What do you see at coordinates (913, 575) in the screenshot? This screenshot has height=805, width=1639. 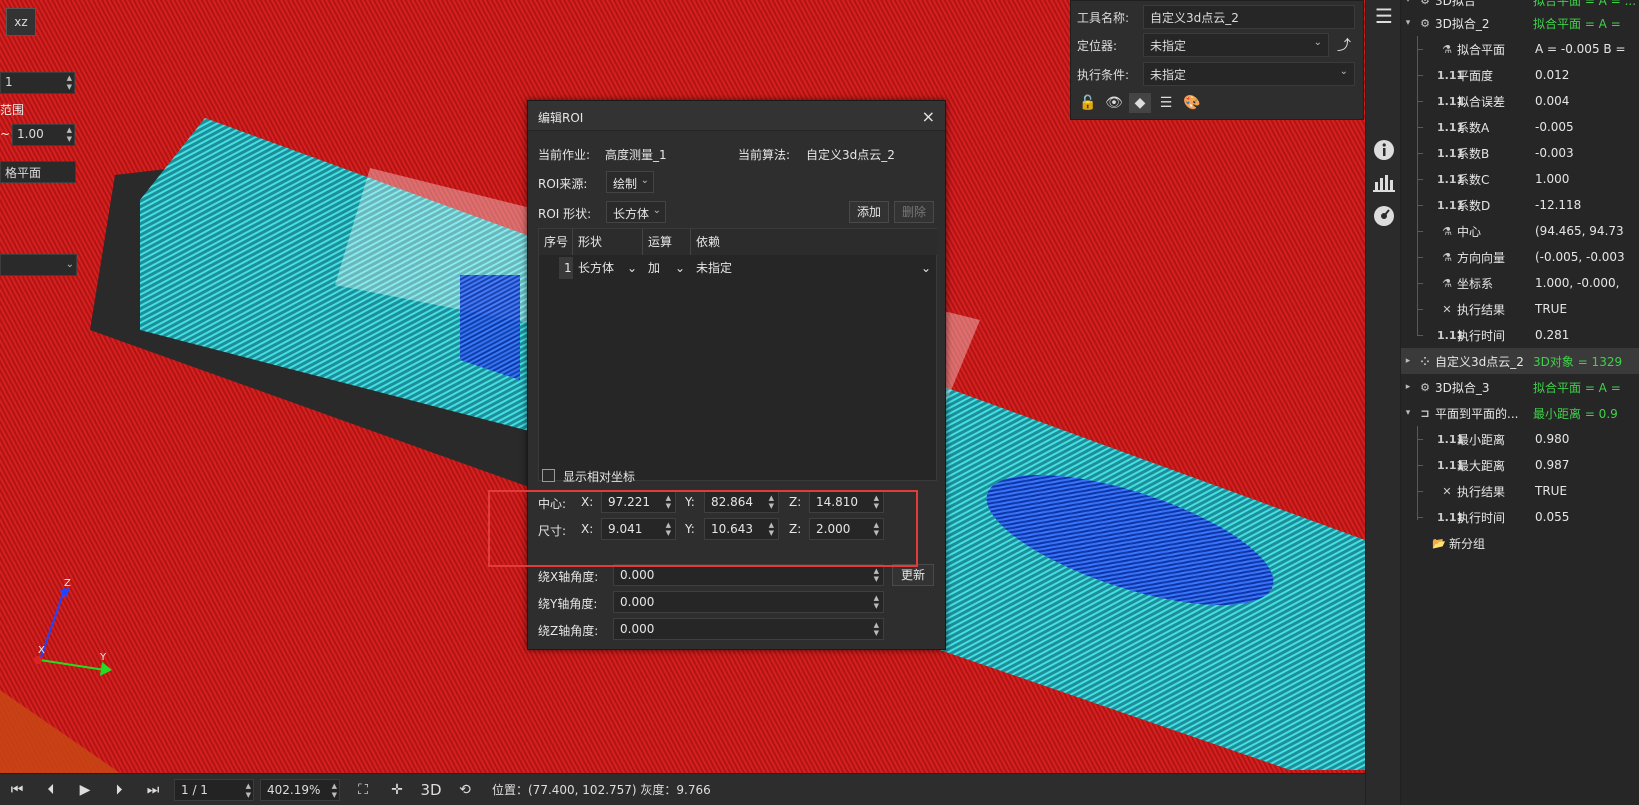 I see `update-button: 更新` at bounding box center [913, 575].